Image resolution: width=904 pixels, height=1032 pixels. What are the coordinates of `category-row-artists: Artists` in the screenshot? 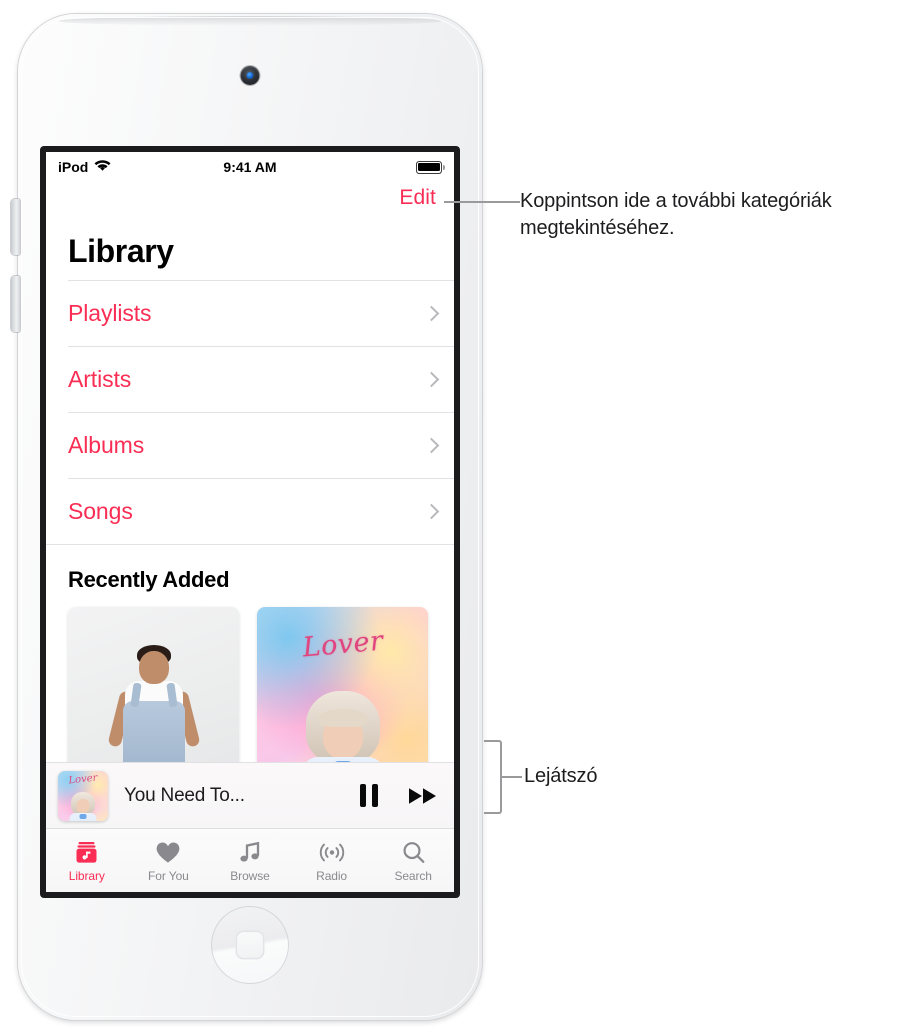 It's located at (261, 379).